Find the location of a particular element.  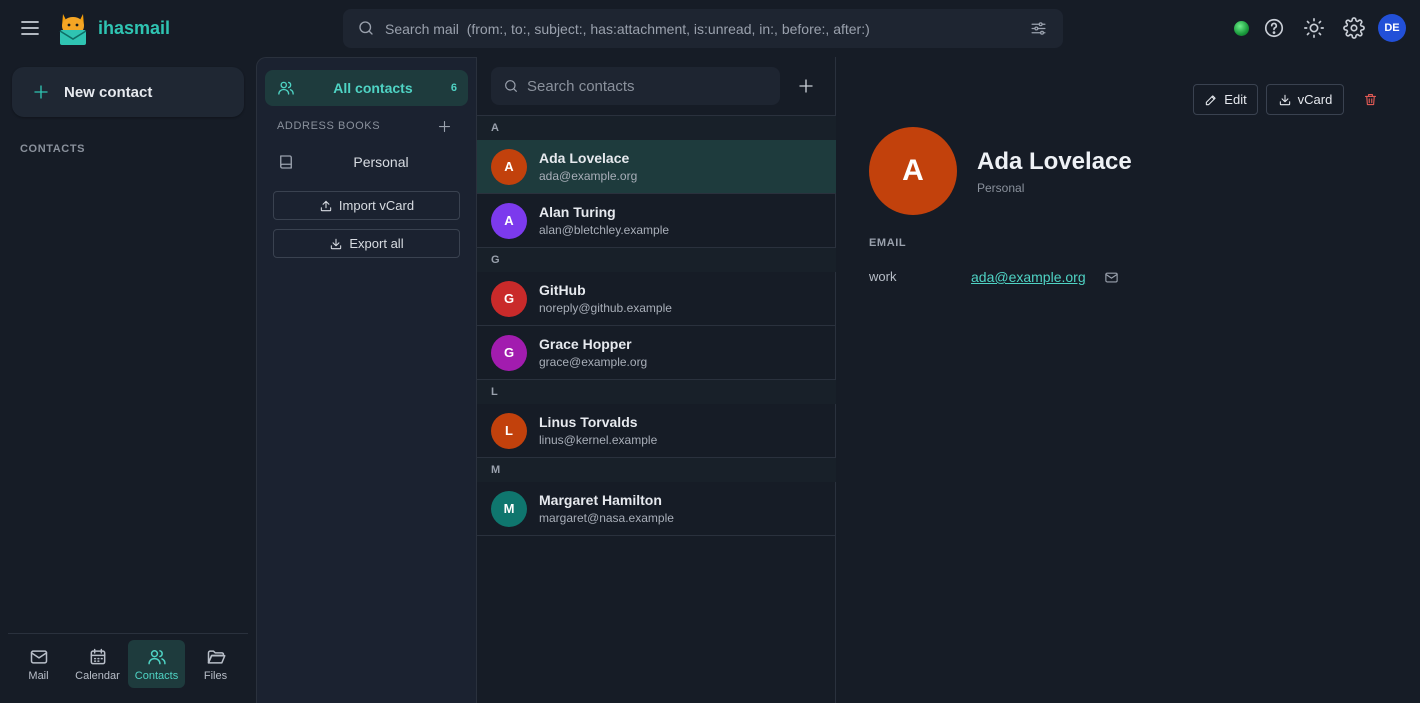

brand-name: ihasmail is located at coordinates (134, 28).